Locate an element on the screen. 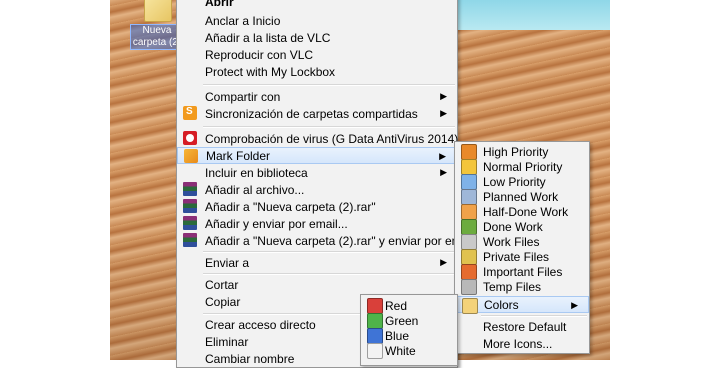 The image size is (720, 368). temp-files-icon is located at coordinates (469, 287).